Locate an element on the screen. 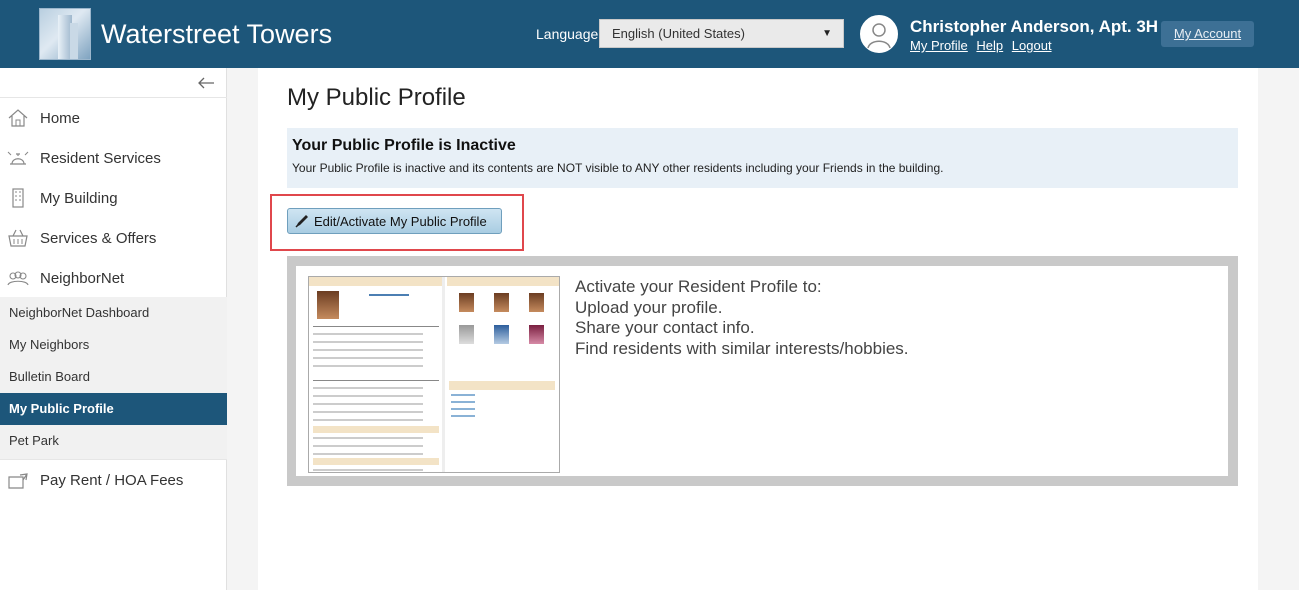 Image resolution: width=1299 pixels, height=590 pixels. sidebar-item-pay-rent: Pay Rent / HOA Fees is located at coordinates (113, 480).